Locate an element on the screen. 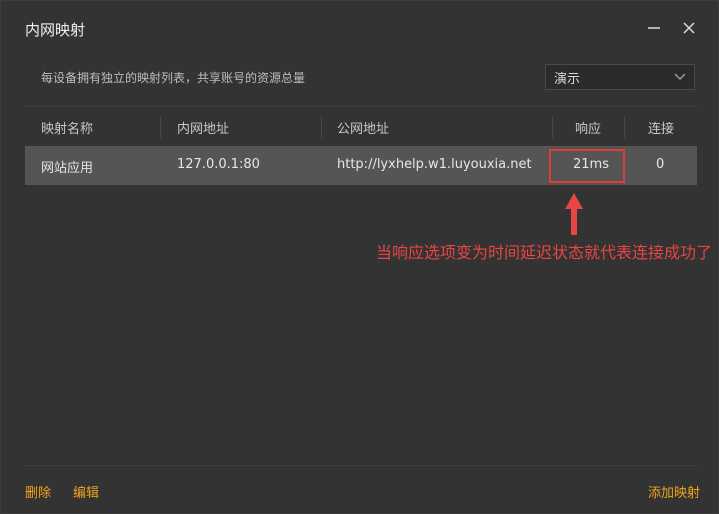  device-select-value: 演示 is located at coordinates (567, 79).